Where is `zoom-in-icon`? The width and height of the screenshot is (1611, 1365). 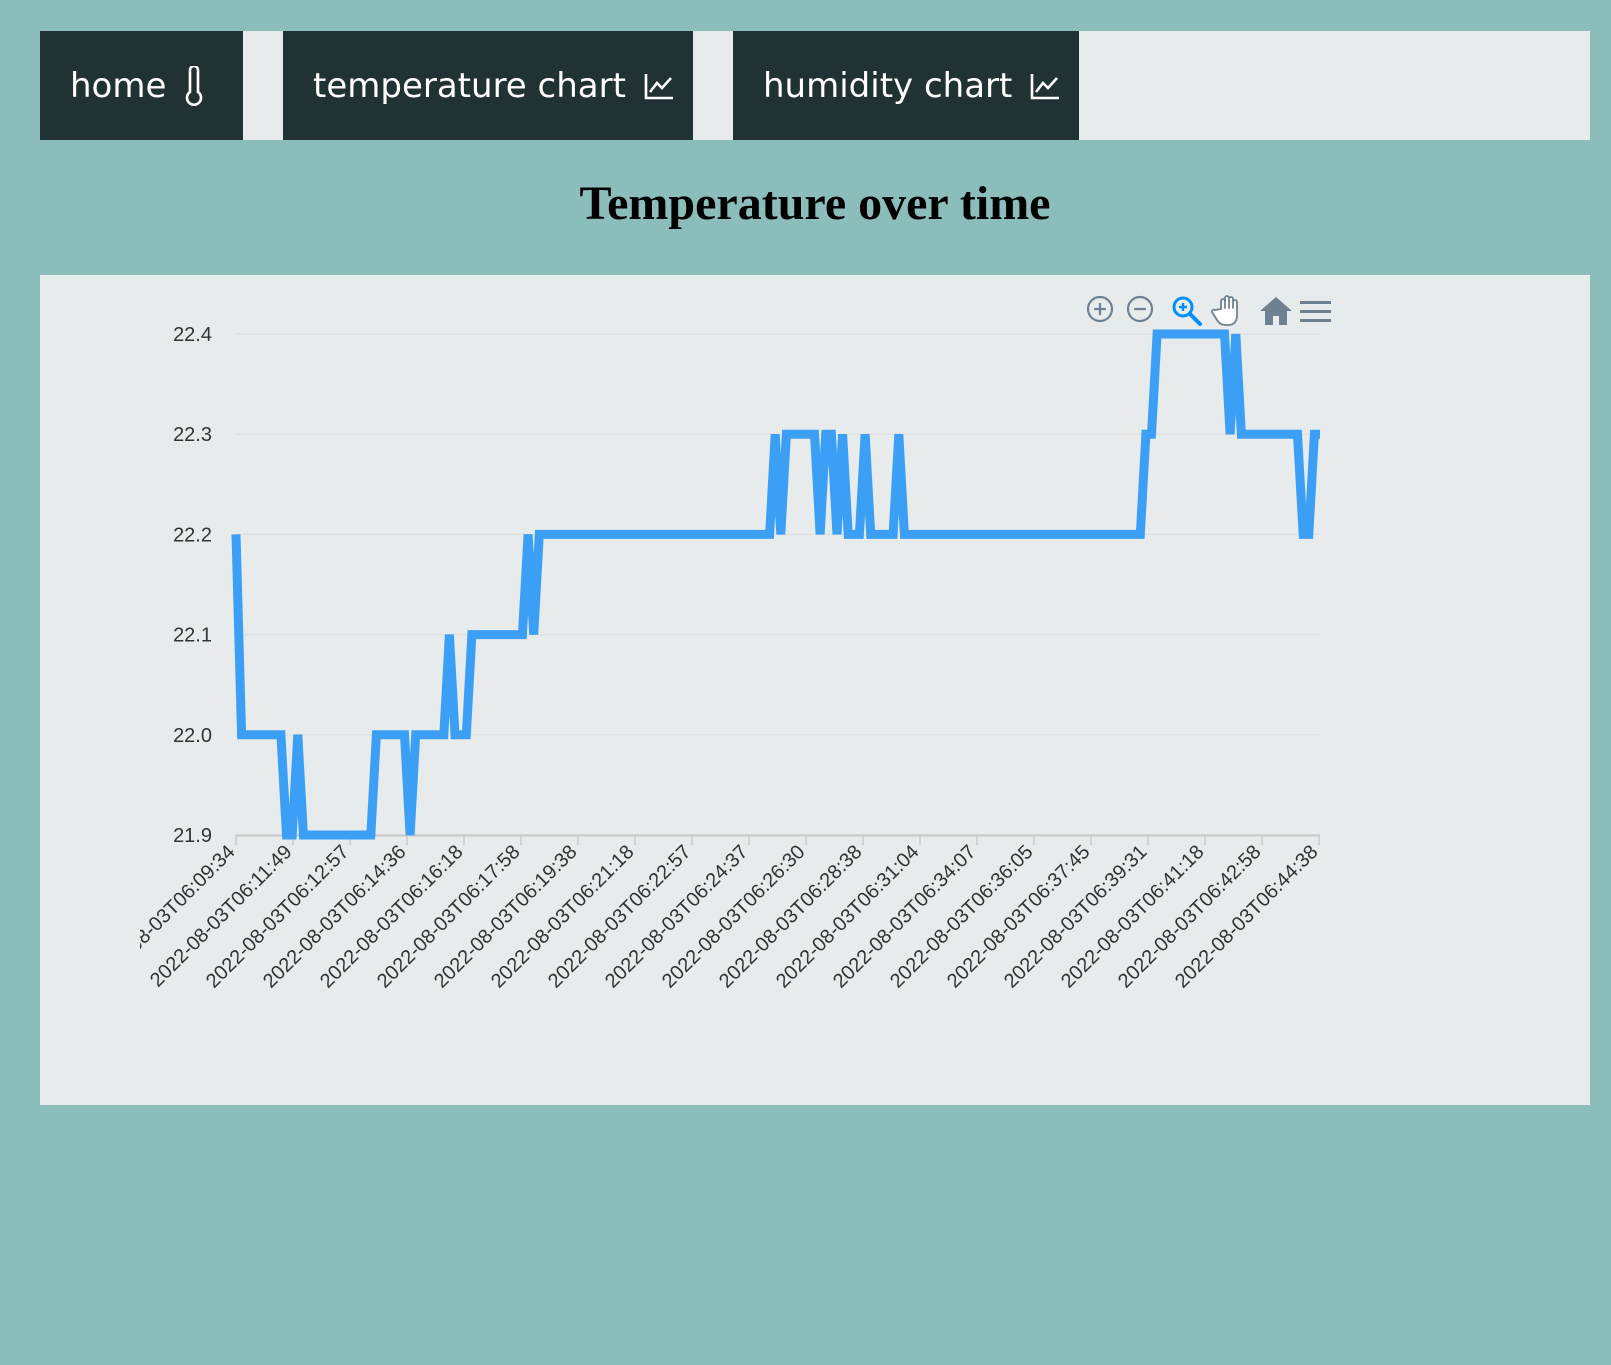 zoom-in-icon is located at coordinates (1100, 309).